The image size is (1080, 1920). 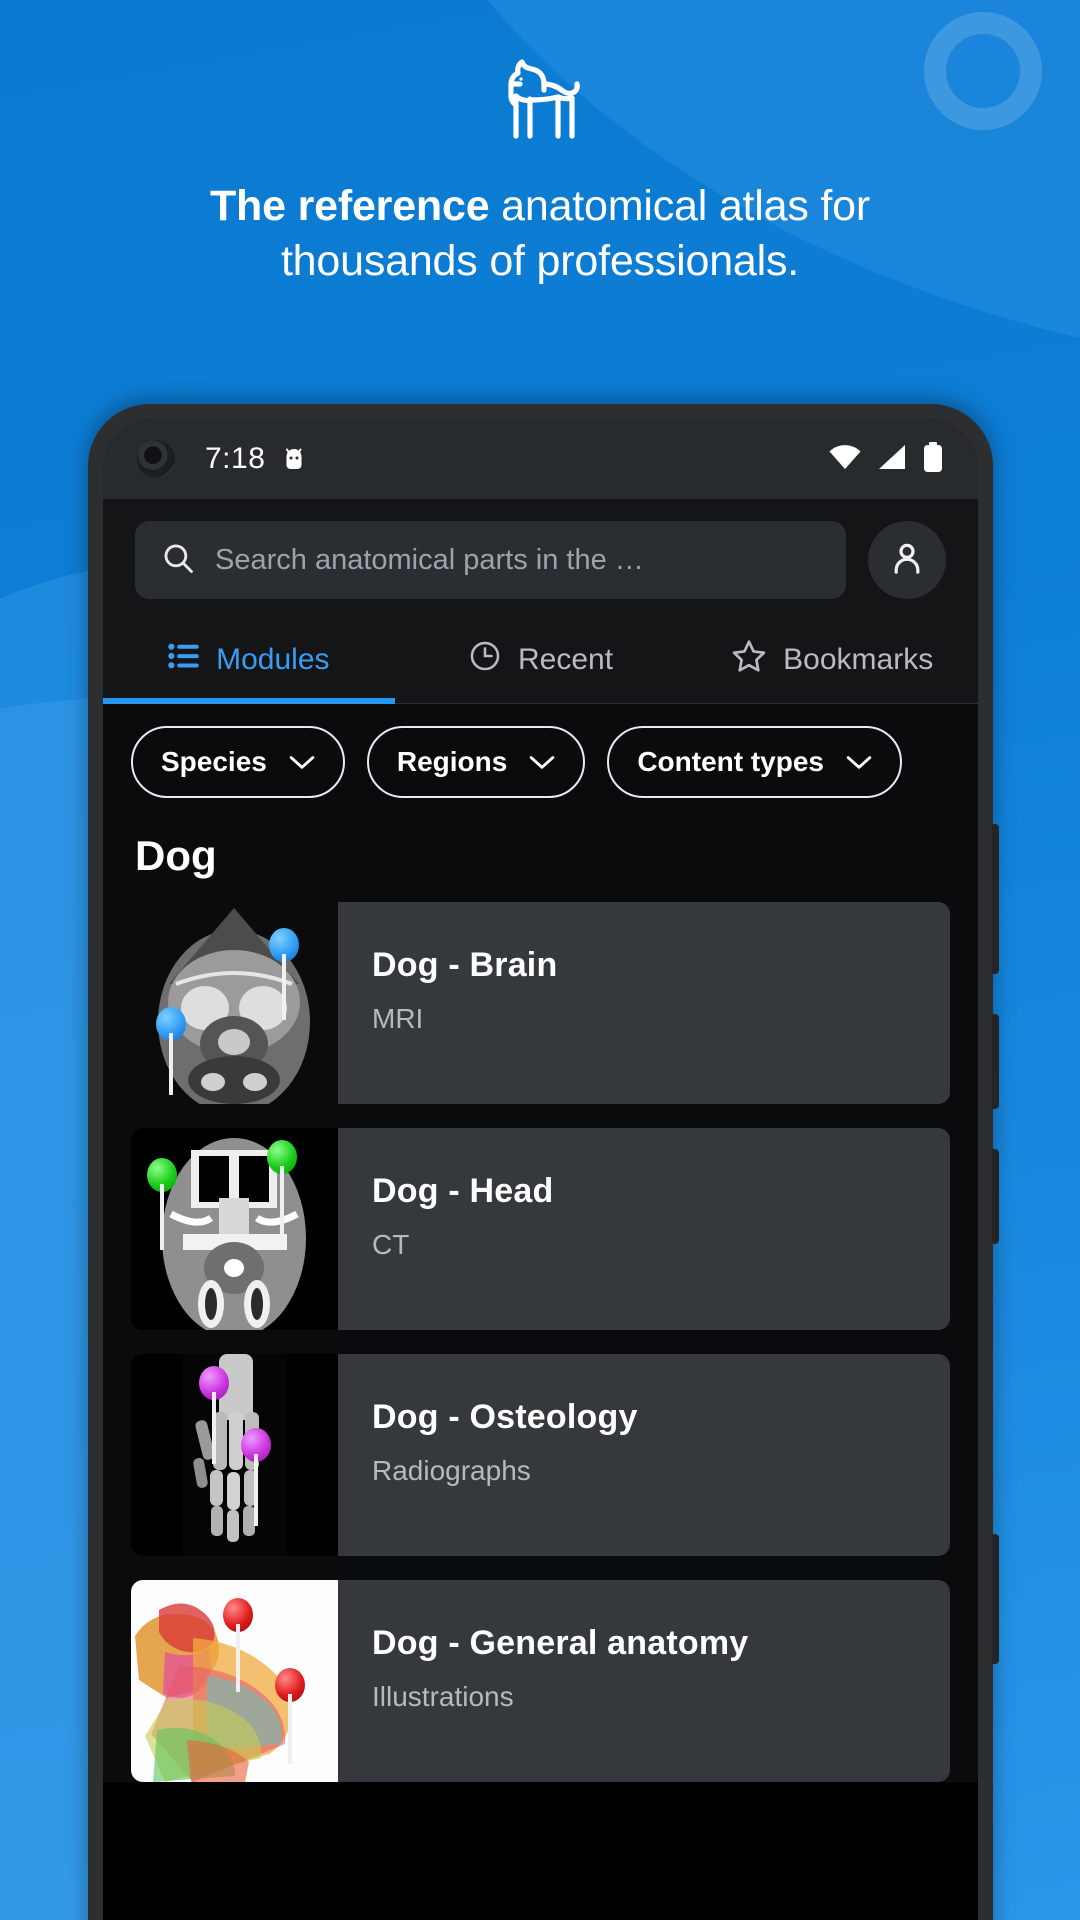 What do you see at coordinates (294, 459) in the screenshot?
I see `android-bug-icon` at bounding box center [294, 459].